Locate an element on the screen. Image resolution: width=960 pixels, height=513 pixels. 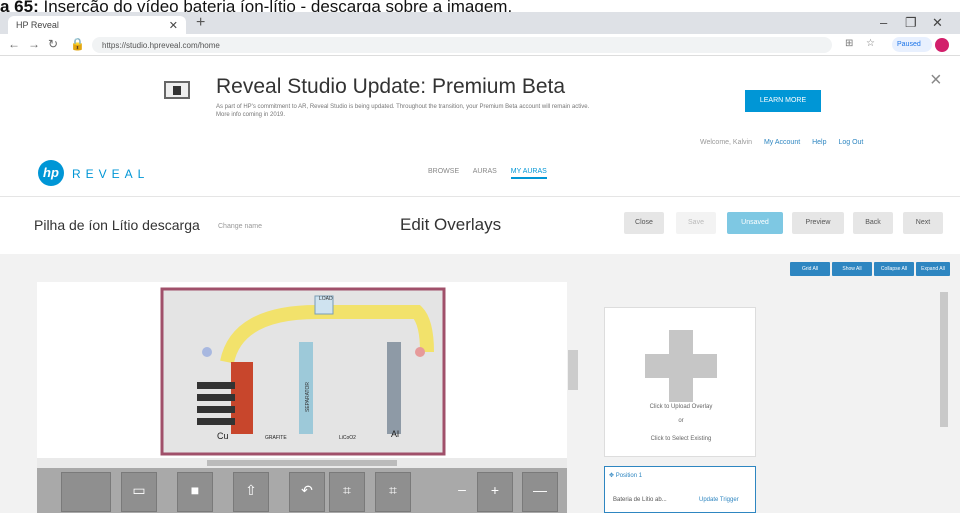
al-label: Al is located at coordinates (395, 434).